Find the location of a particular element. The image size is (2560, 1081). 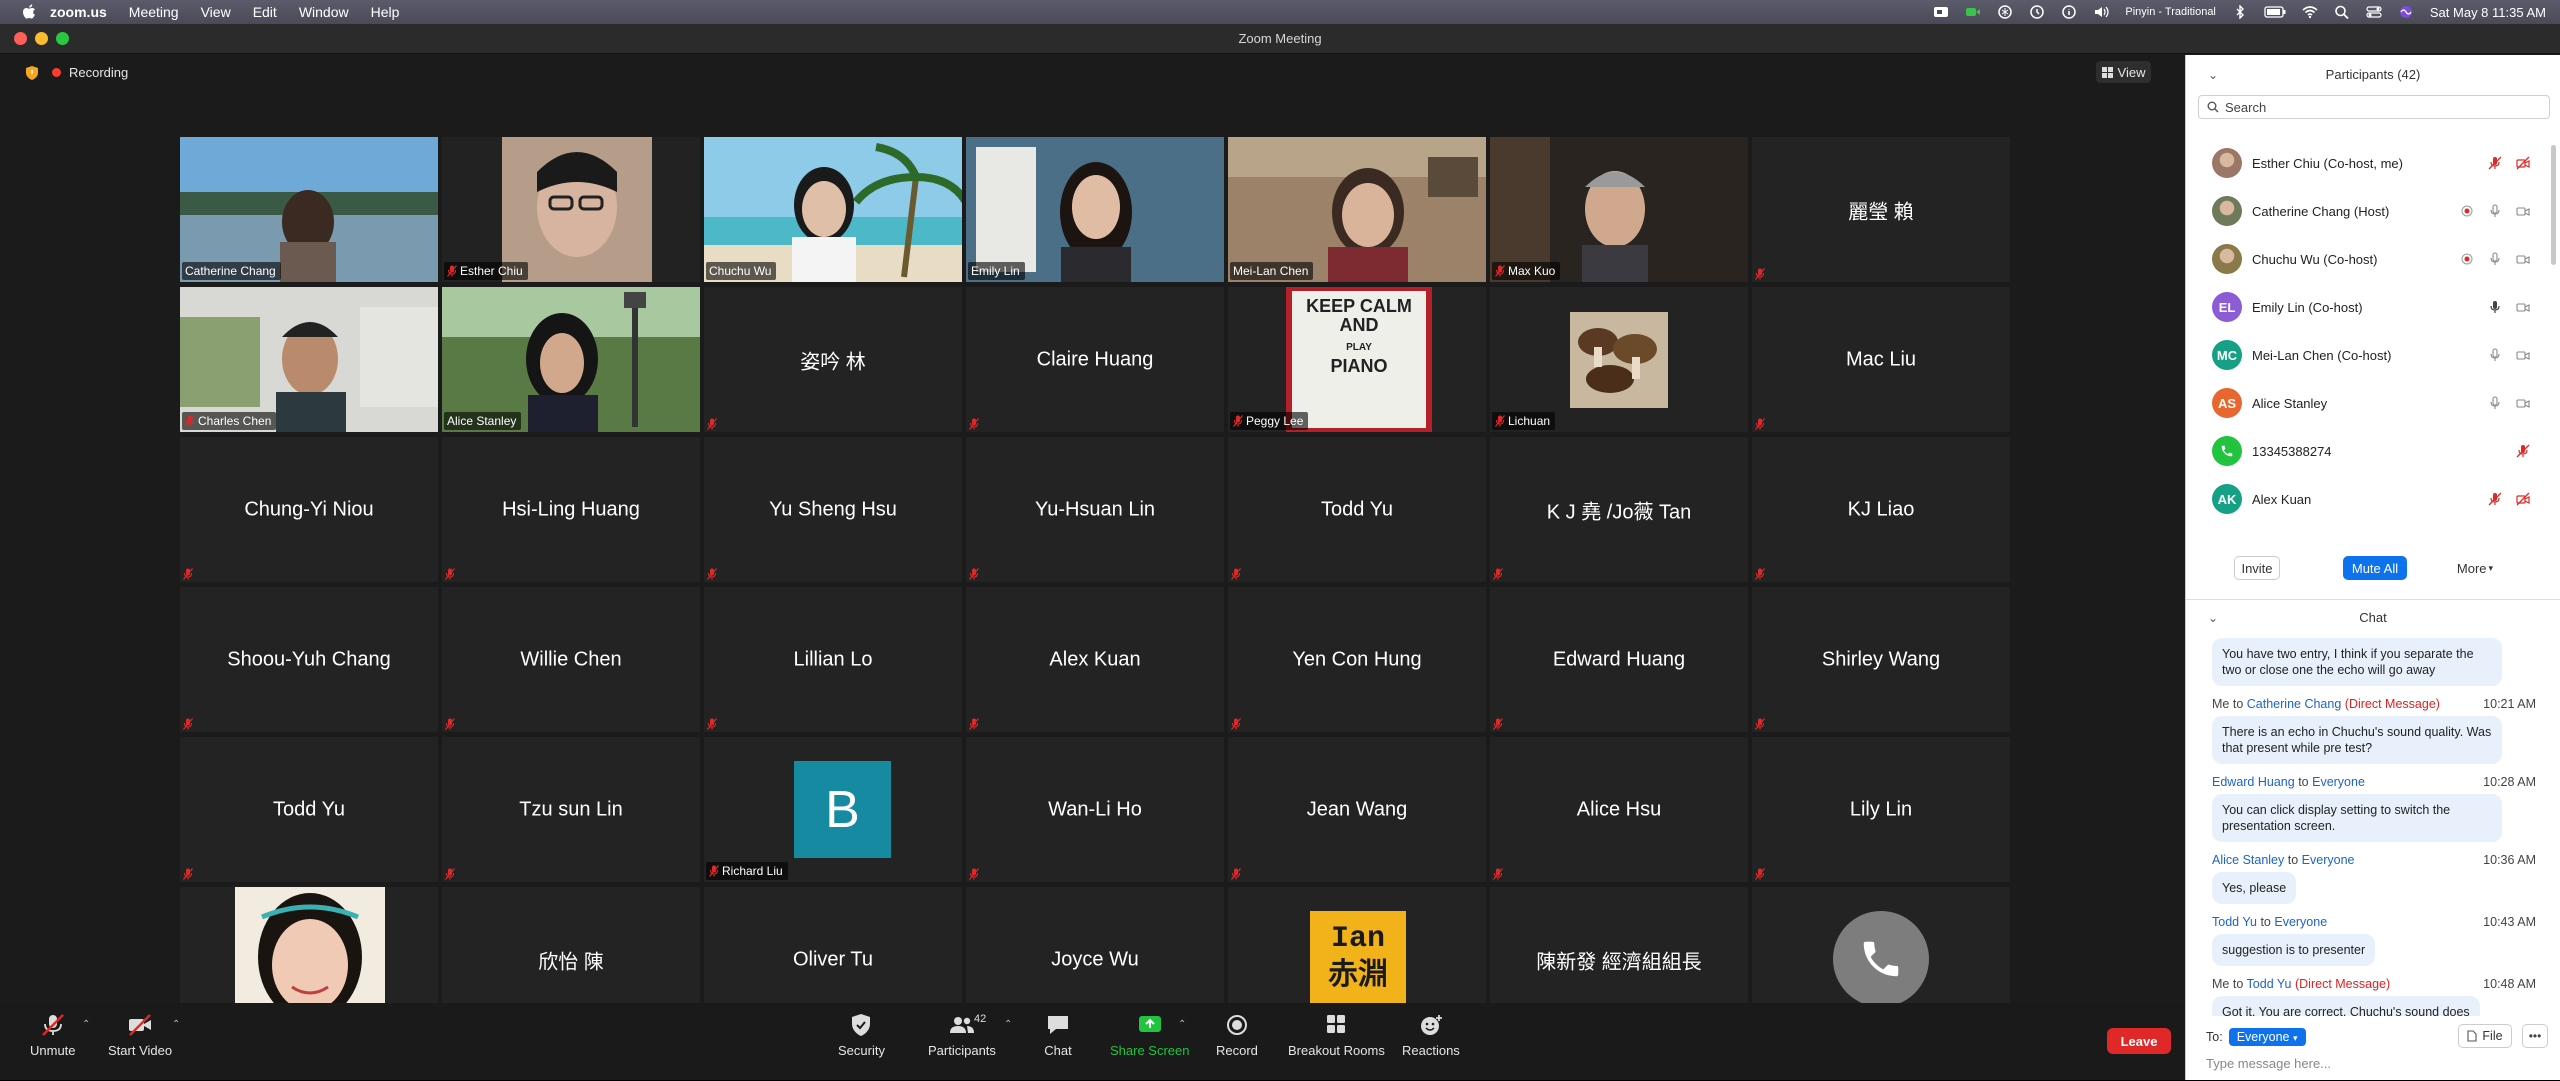

control-center-icon is located at coordinates (2374, 12).